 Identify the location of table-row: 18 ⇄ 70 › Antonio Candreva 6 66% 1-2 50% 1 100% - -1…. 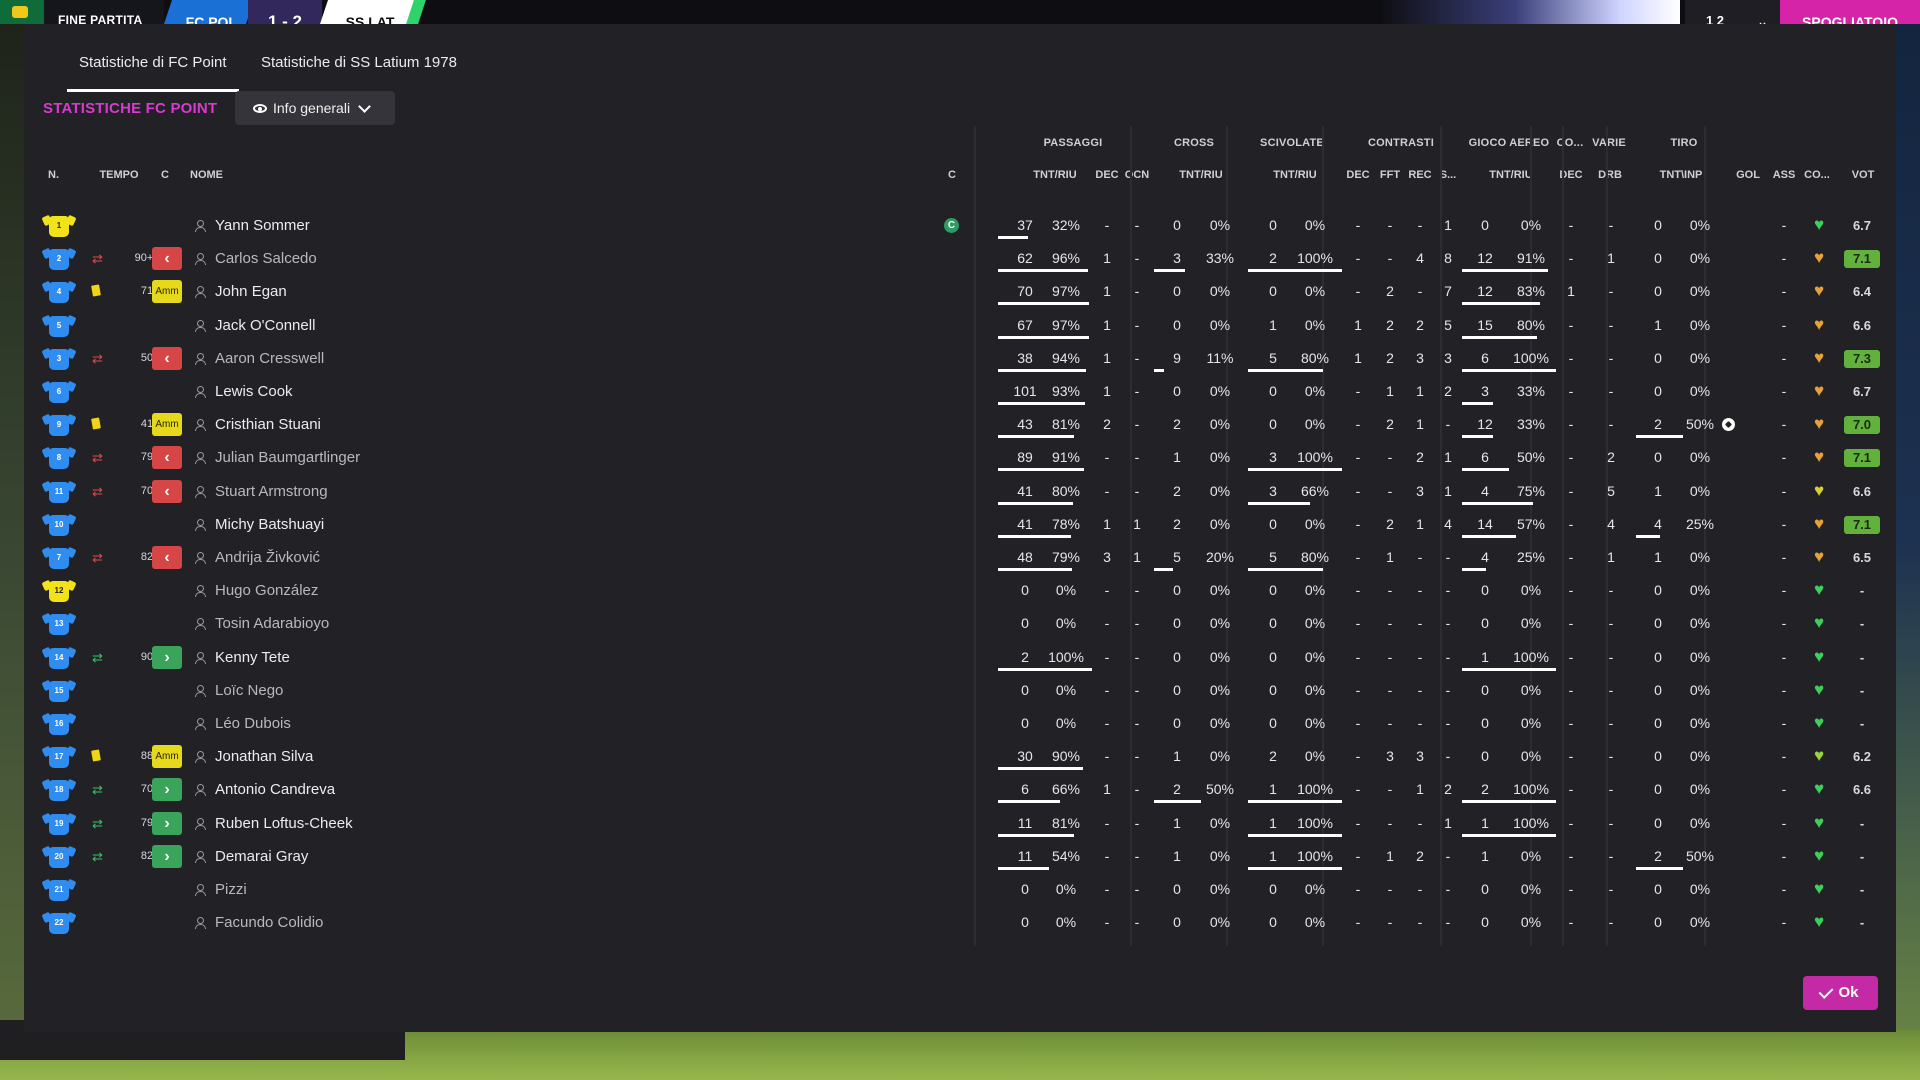
(947, 789).